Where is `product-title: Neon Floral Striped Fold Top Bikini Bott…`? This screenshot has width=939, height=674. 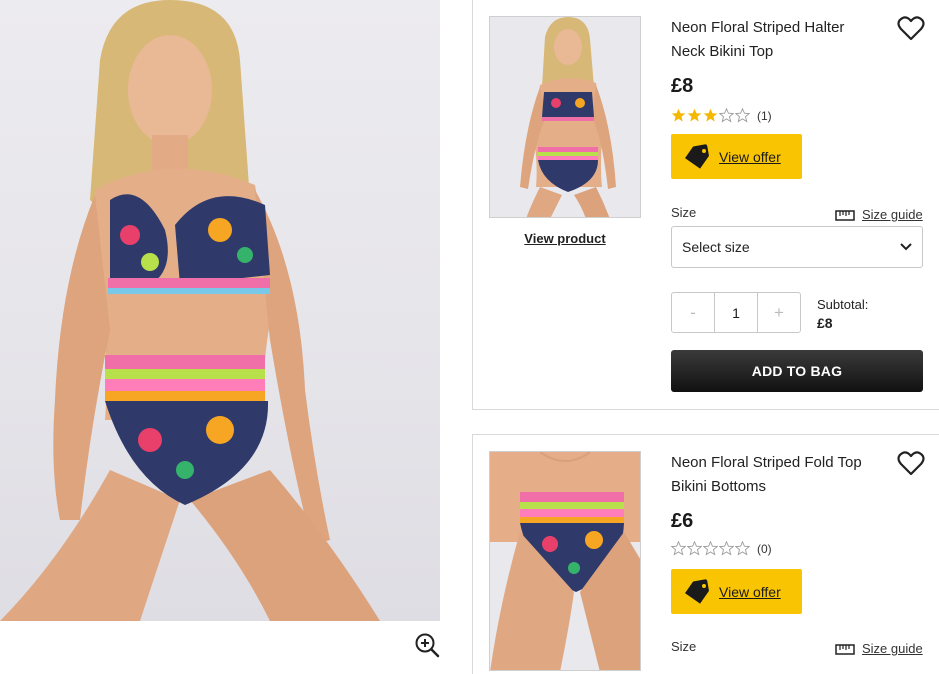
product-title: Neon Floral Striped Fold Top Bikini Bott… is located at coordinates (771, 475).